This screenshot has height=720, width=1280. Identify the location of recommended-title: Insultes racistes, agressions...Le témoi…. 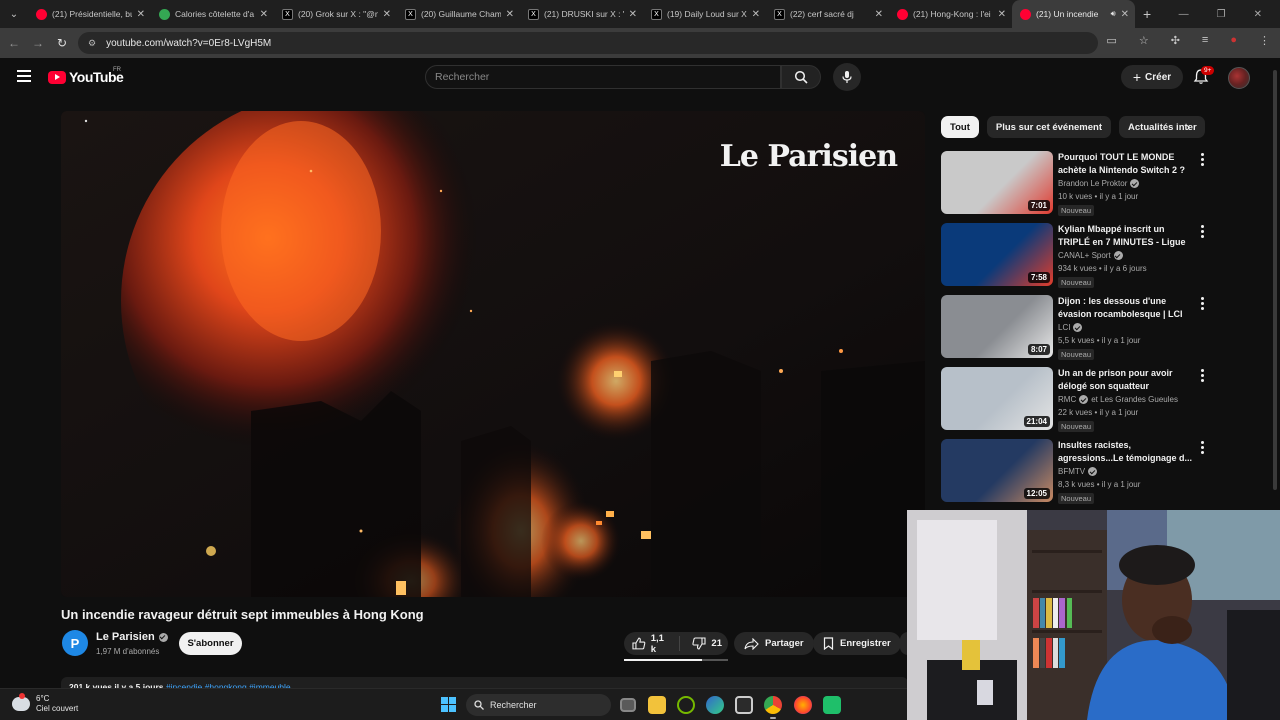
(1125, 452).